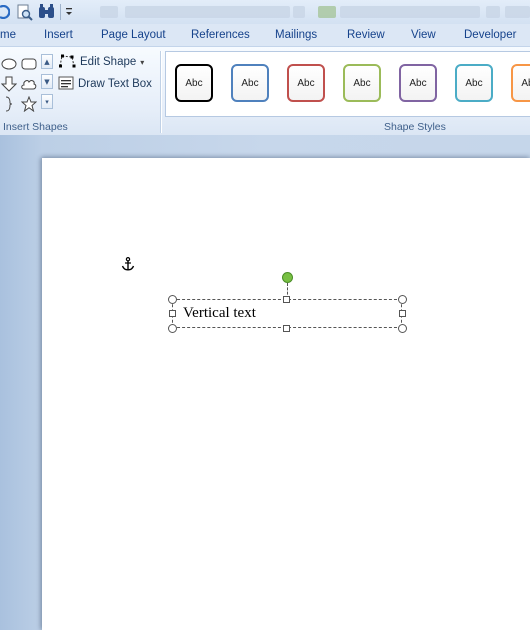 The height and width of the screenshot is (630, 530). I want to click on resize-handle-bottom-left, so click(172, 328).